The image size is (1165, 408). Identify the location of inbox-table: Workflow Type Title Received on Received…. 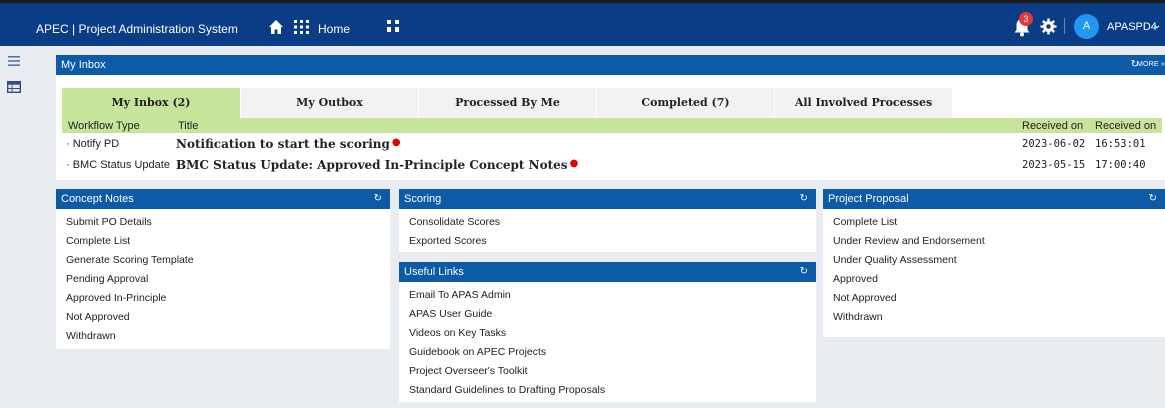
(612, 146).